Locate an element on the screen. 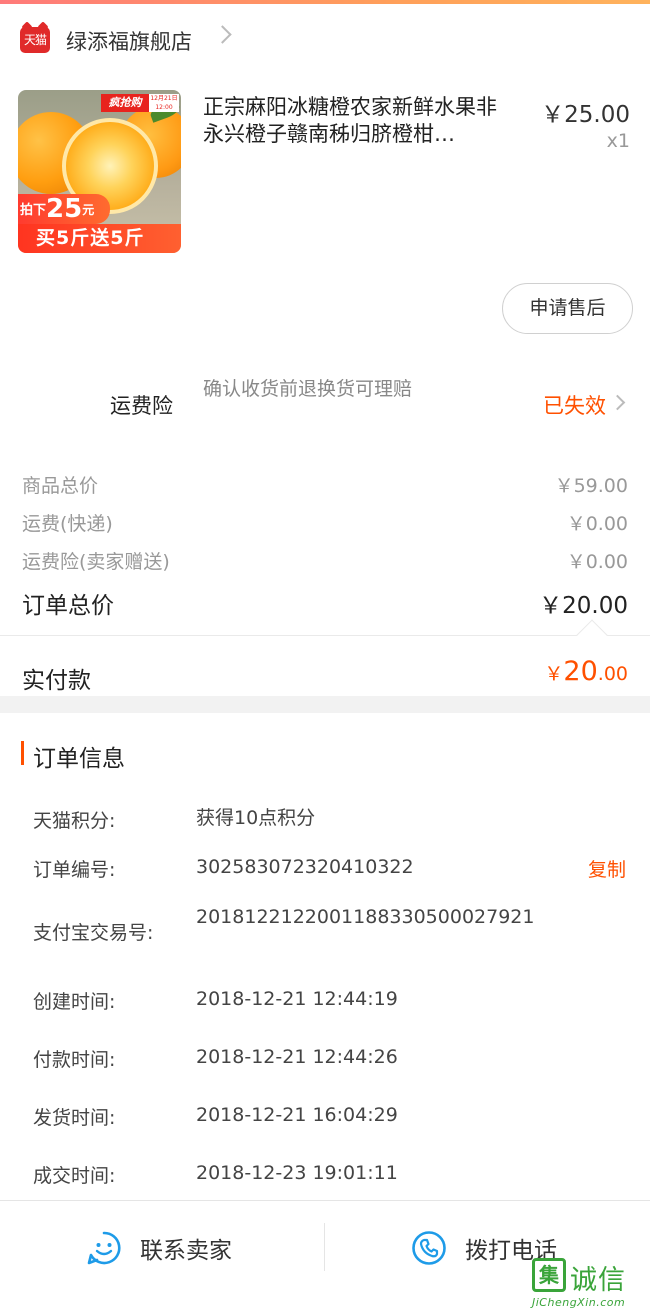  info-label: 付款时间: is located at coordinates (74, 1060).